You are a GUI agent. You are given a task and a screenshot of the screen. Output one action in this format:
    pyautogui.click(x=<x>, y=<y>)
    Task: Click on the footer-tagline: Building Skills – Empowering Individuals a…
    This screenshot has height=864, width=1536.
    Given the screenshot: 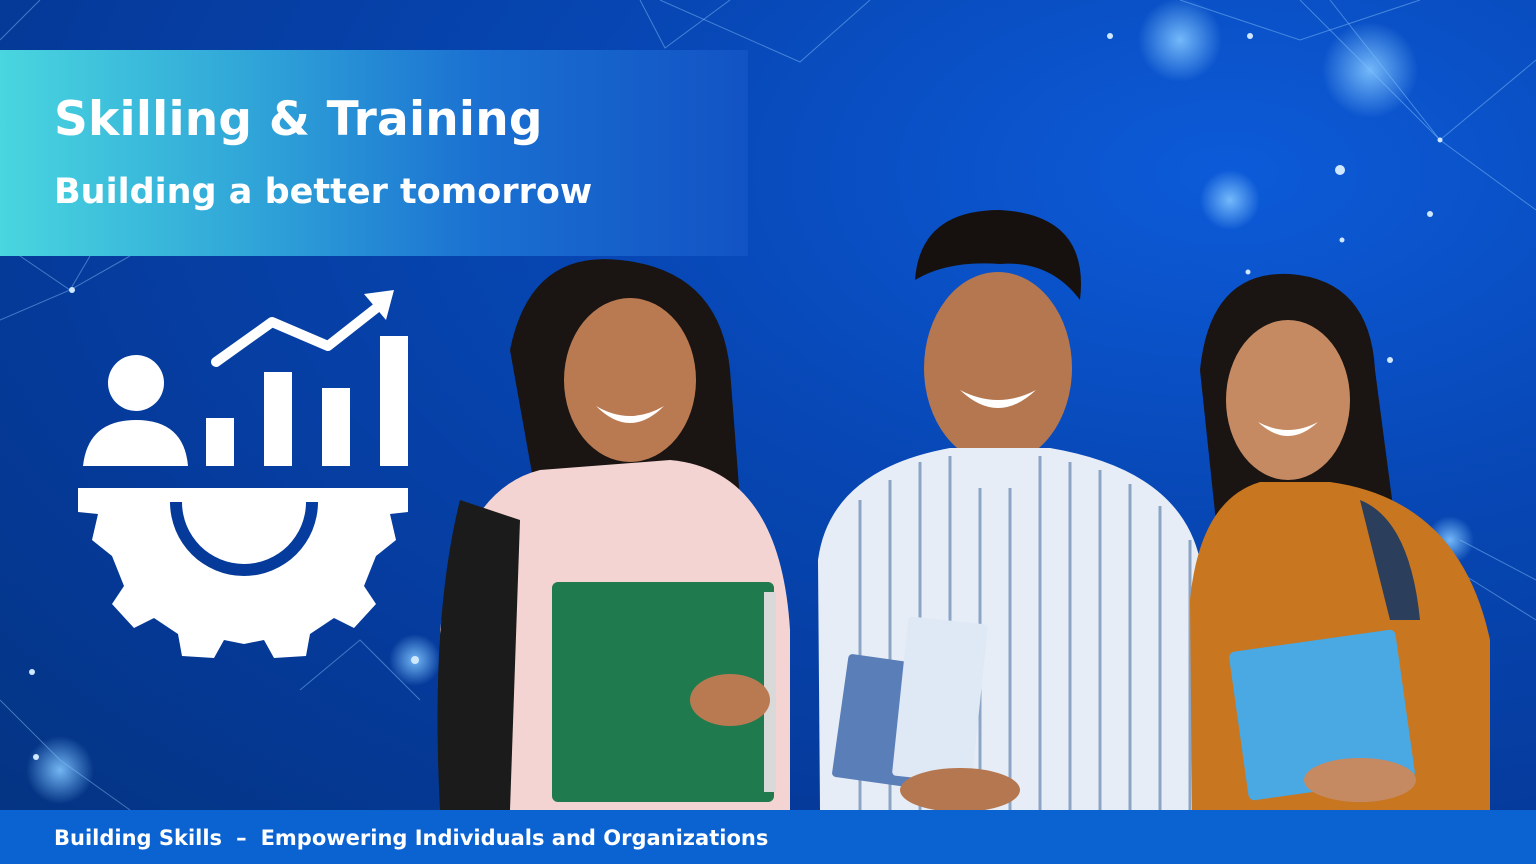 What is the action you would take?
    pyautogui.click(x=411, y=838)
    